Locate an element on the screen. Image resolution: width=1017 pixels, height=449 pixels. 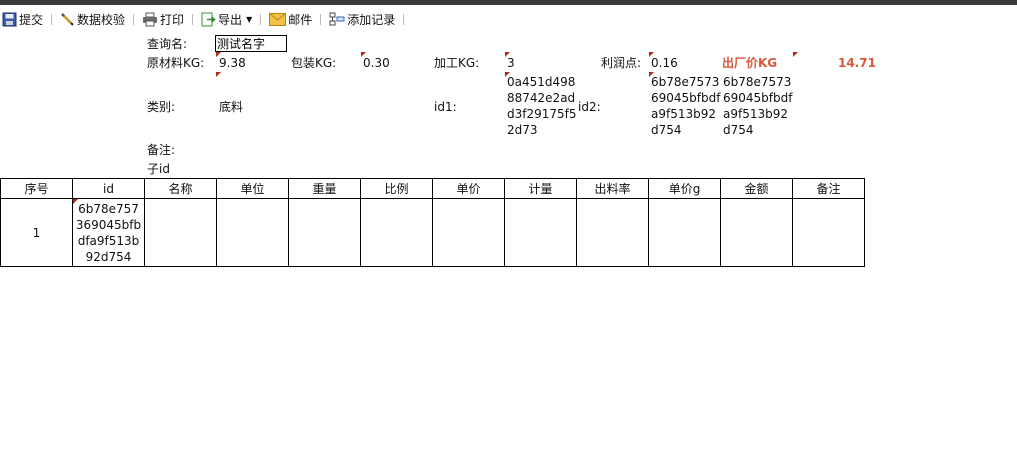
table-cell-ratio is located at coordinates (396, 232).